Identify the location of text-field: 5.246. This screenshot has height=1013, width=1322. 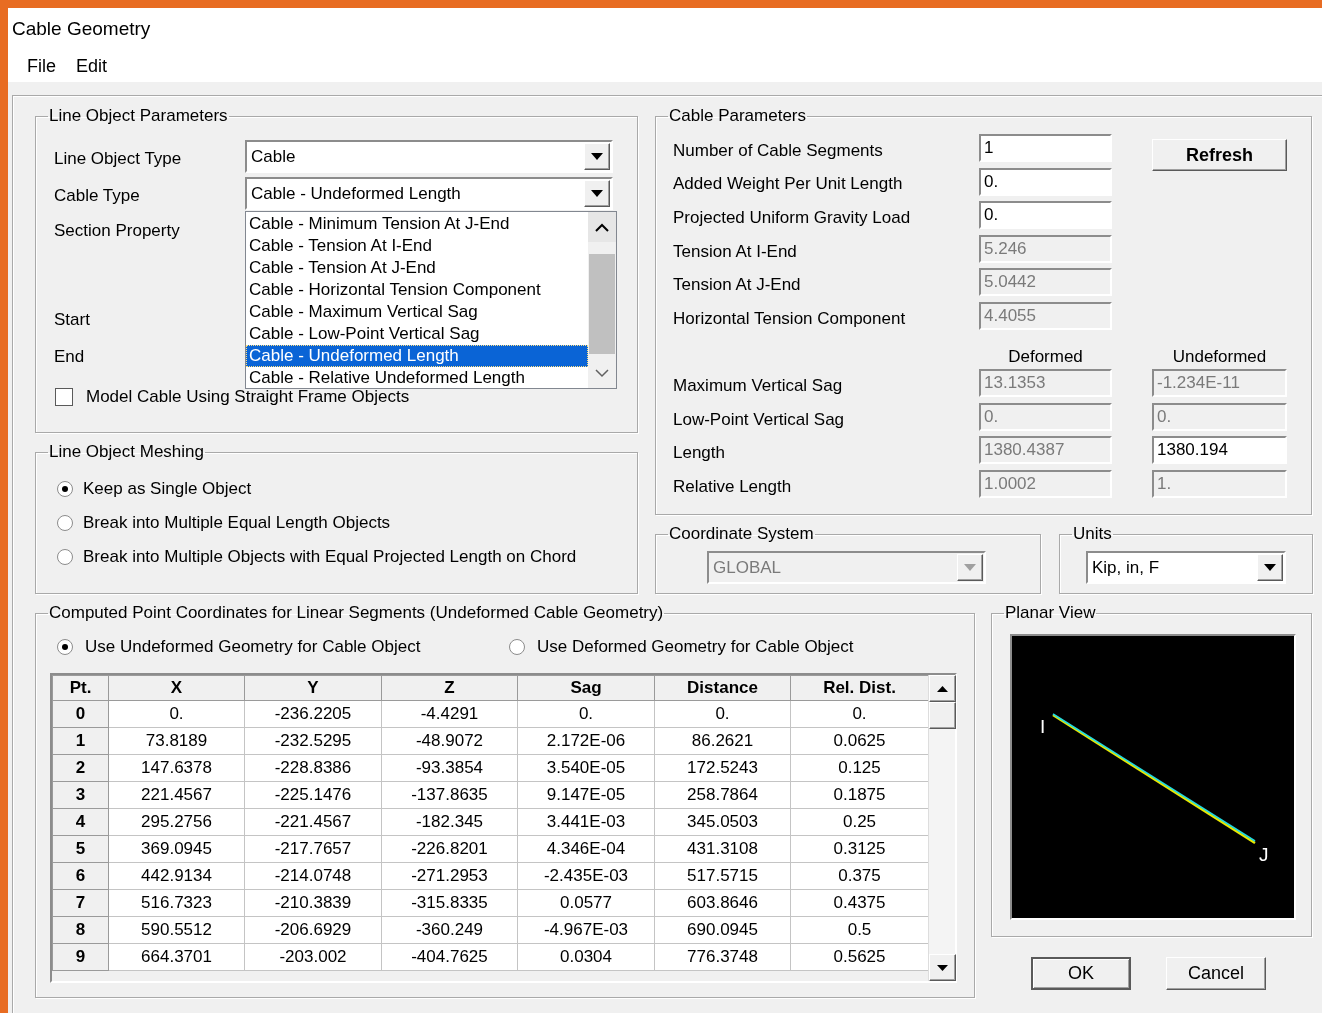
(1045, 248).